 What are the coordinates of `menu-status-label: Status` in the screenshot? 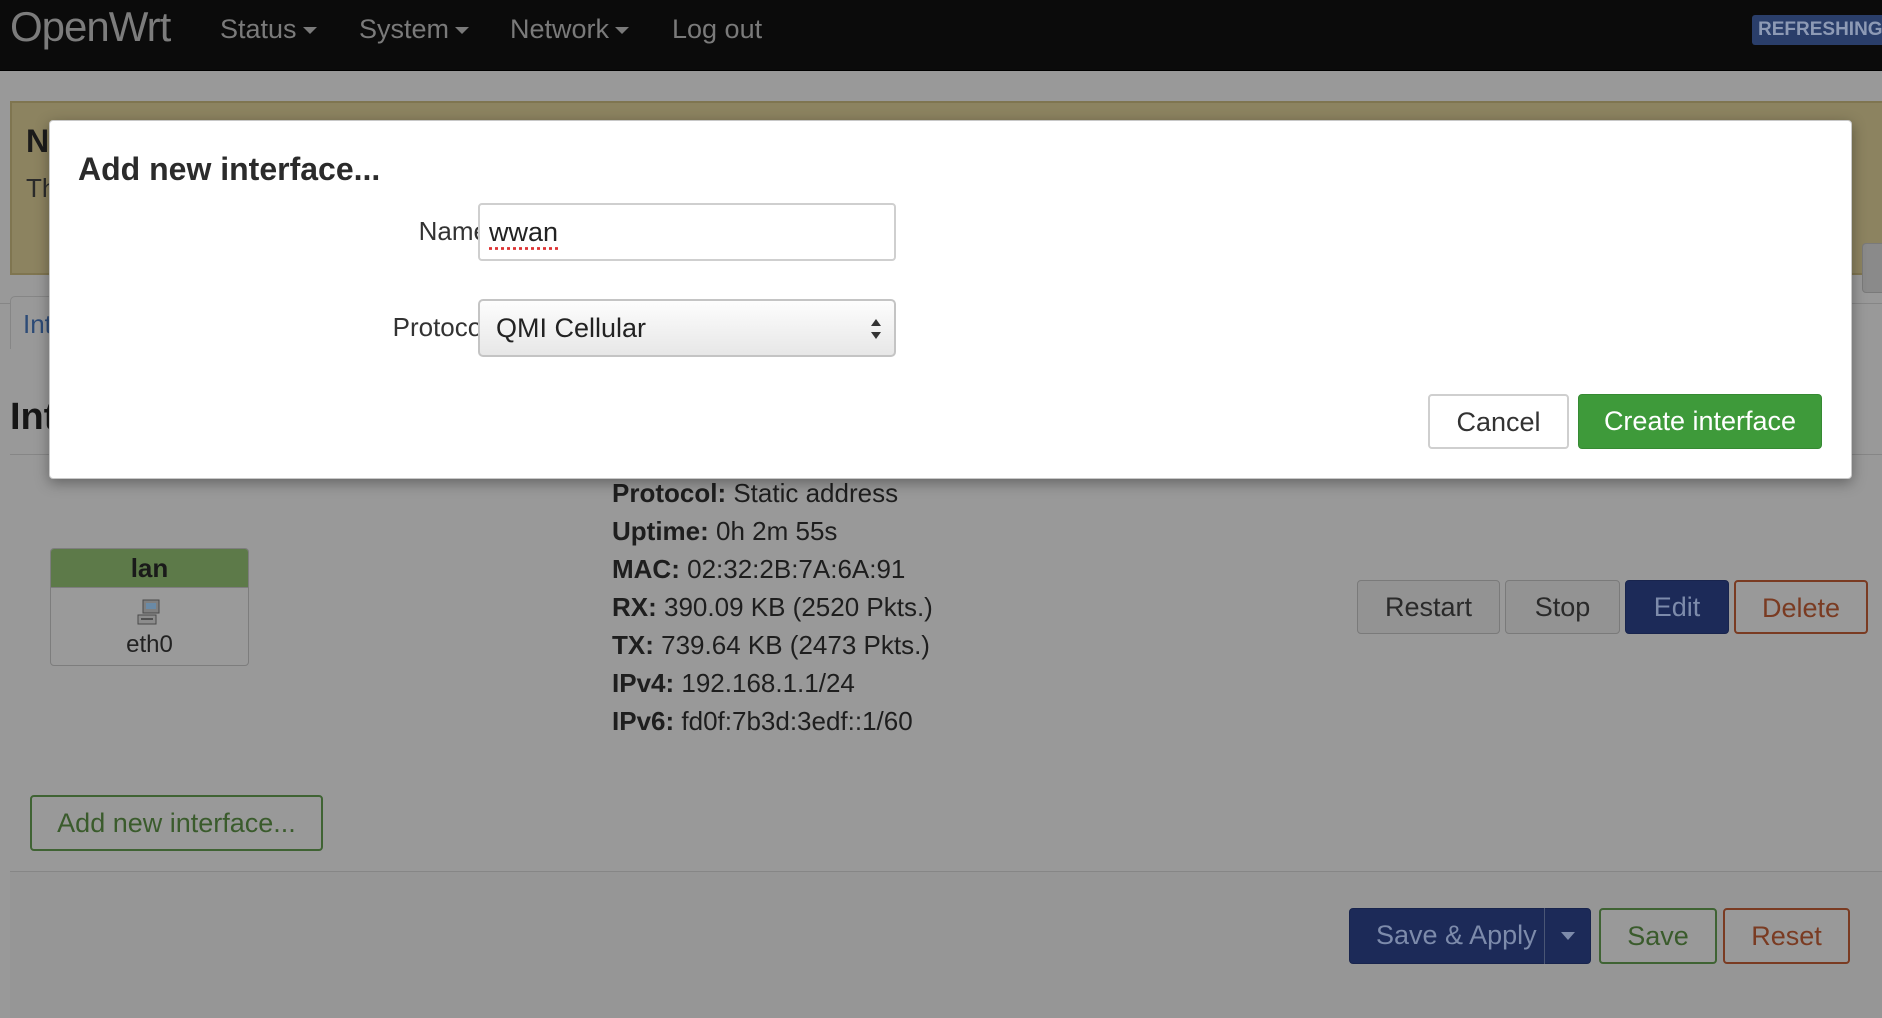 It's located at (258, 29).